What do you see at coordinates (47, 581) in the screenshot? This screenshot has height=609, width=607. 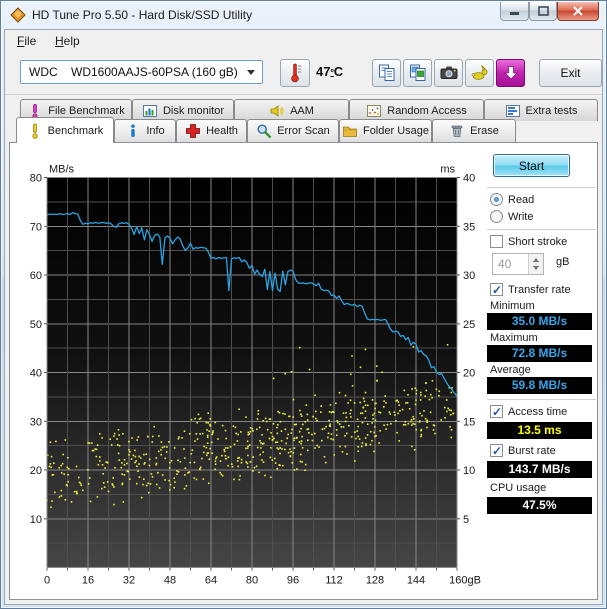 I see `svg-text: 0` at bounding box center [47, 581].